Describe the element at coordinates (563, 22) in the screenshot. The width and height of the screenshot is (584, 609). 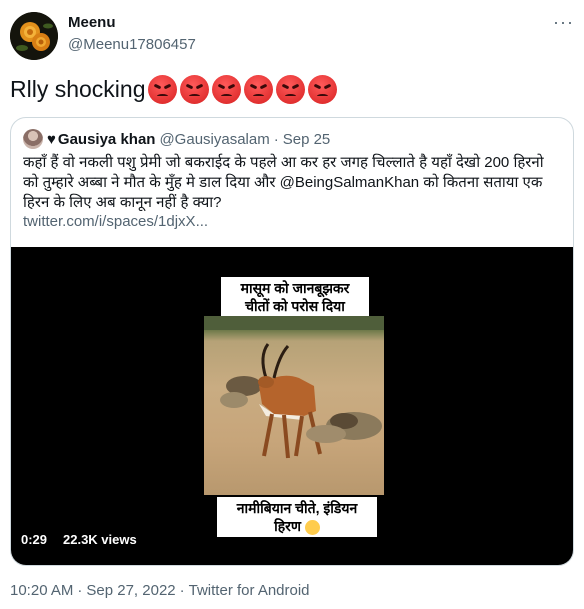
I see `more-options-icon: ···` at that location.